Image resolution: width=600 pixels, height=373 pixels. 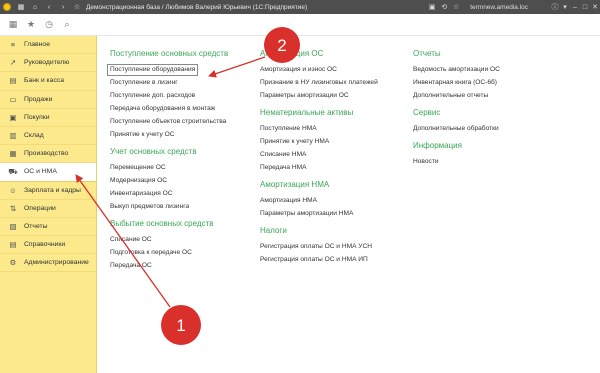 I want to click on section-title: Амортизация НМА, so click(x=295, y=184).